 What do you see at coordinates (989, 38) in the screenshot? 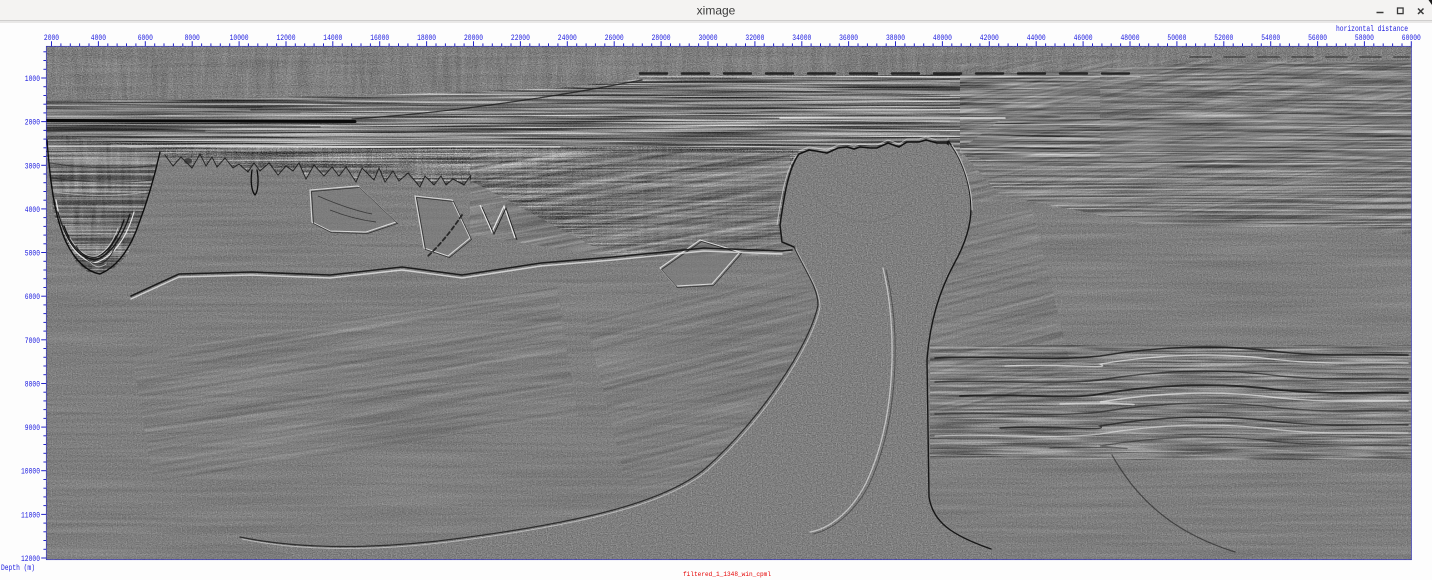
I see `svg-text: 42000` at bounding box center [989, 38].